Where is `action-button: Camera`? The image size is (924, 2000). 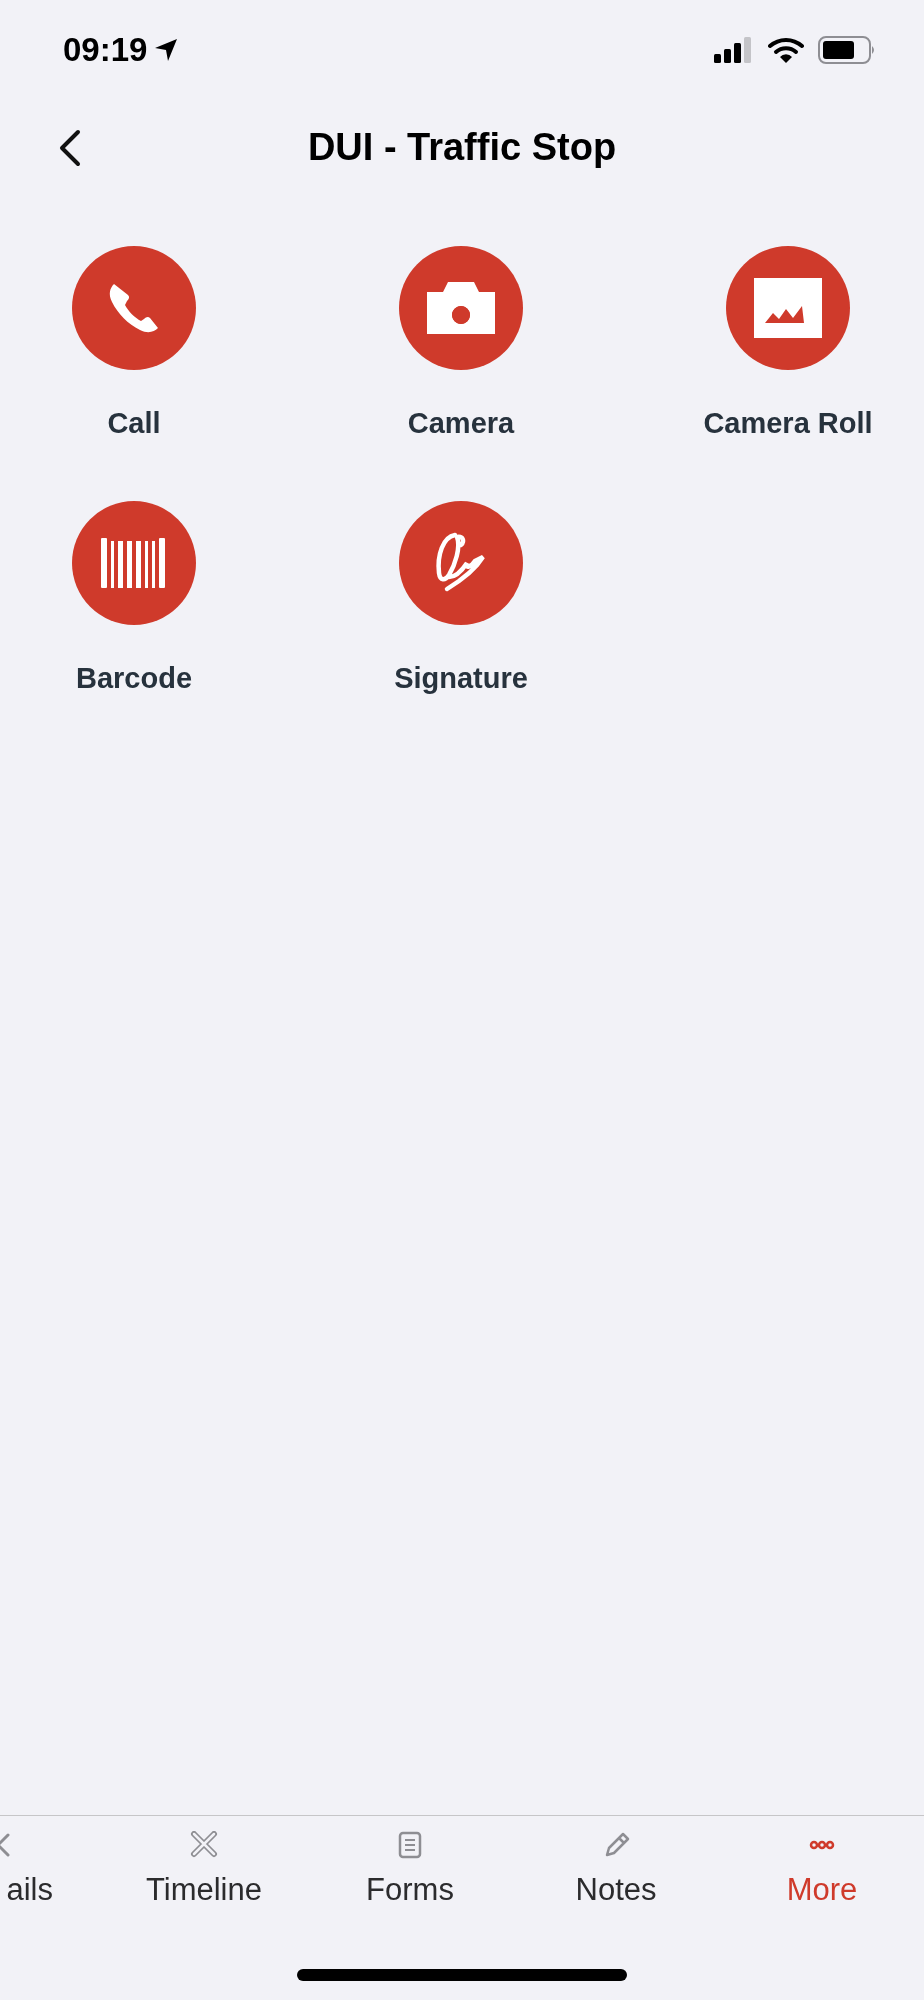 action-button: Camera is located at coordinates (461, 346).